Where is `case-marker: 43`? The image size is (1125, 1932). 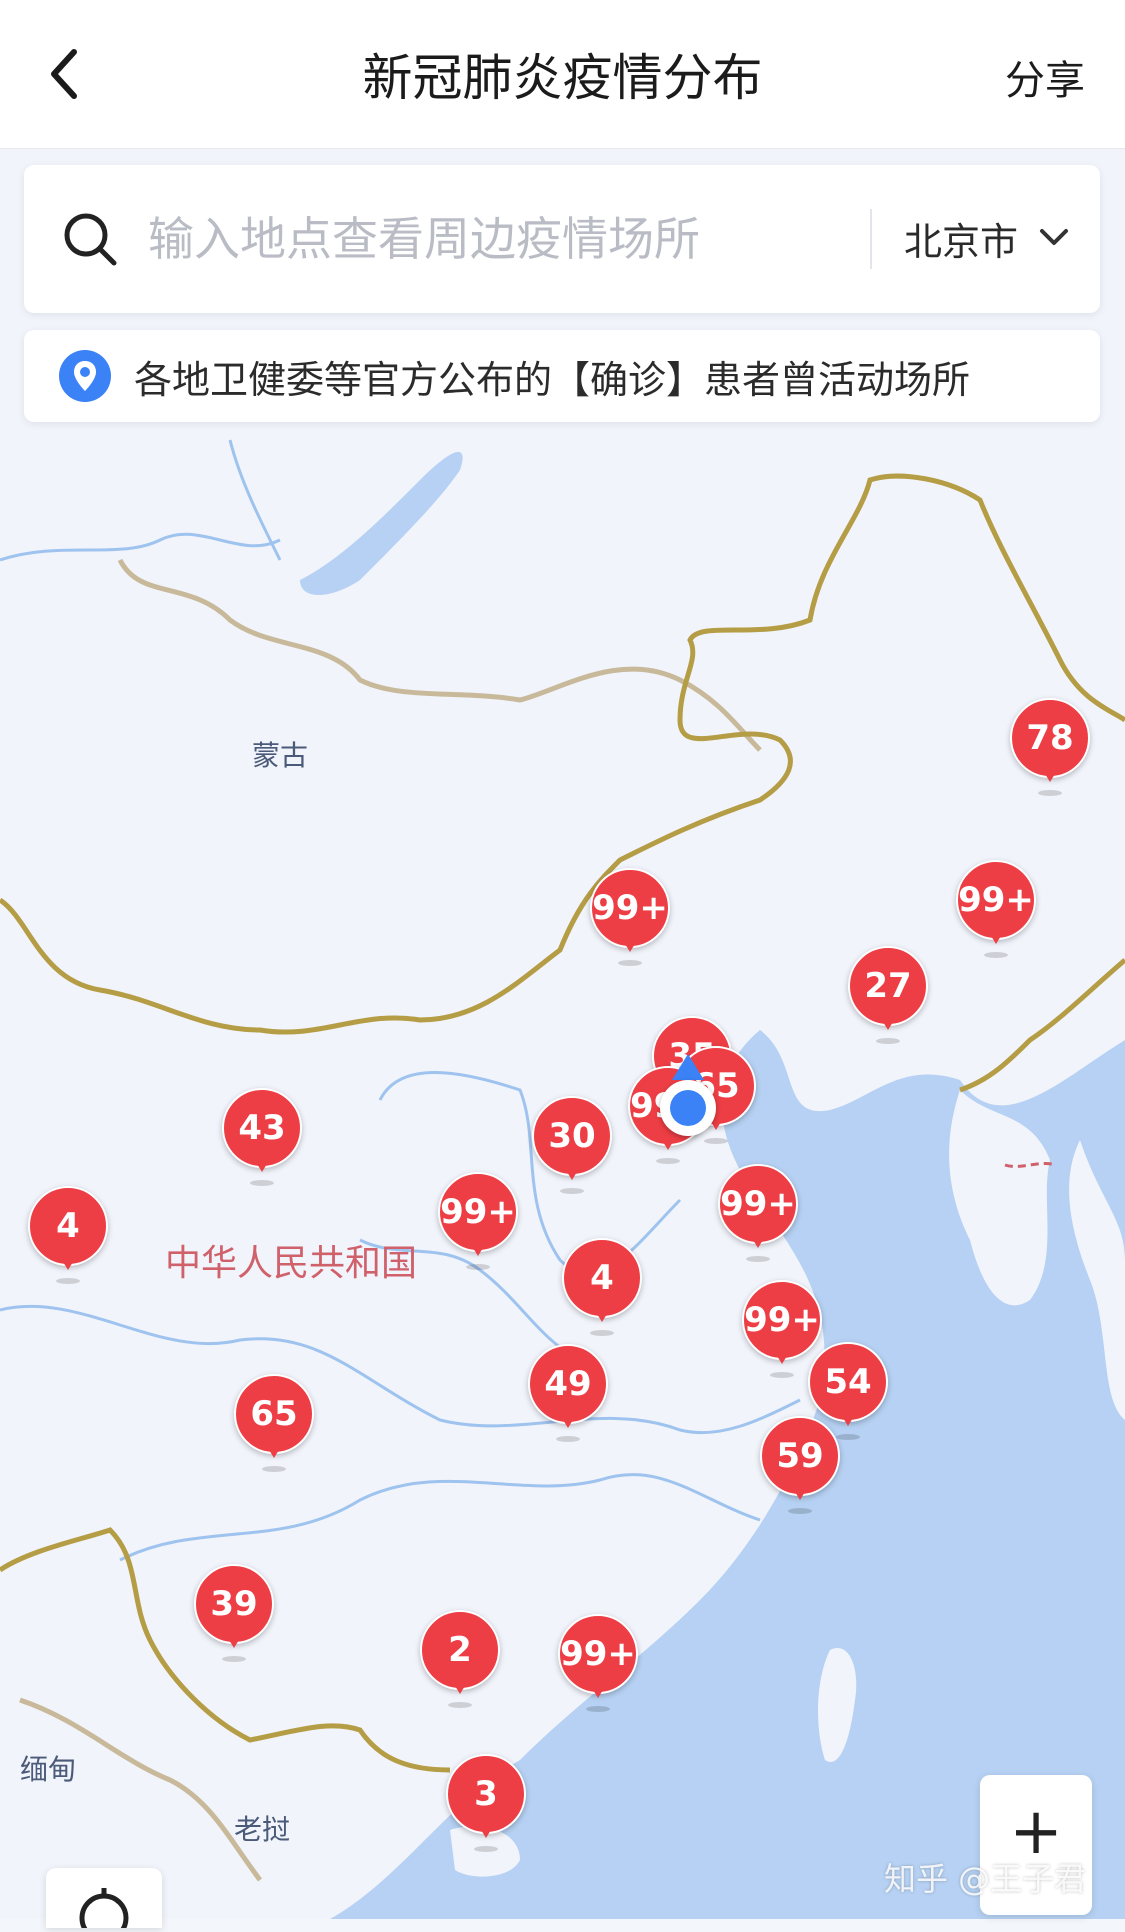
case-marker: 43 is located at coordinates (262, 1137).